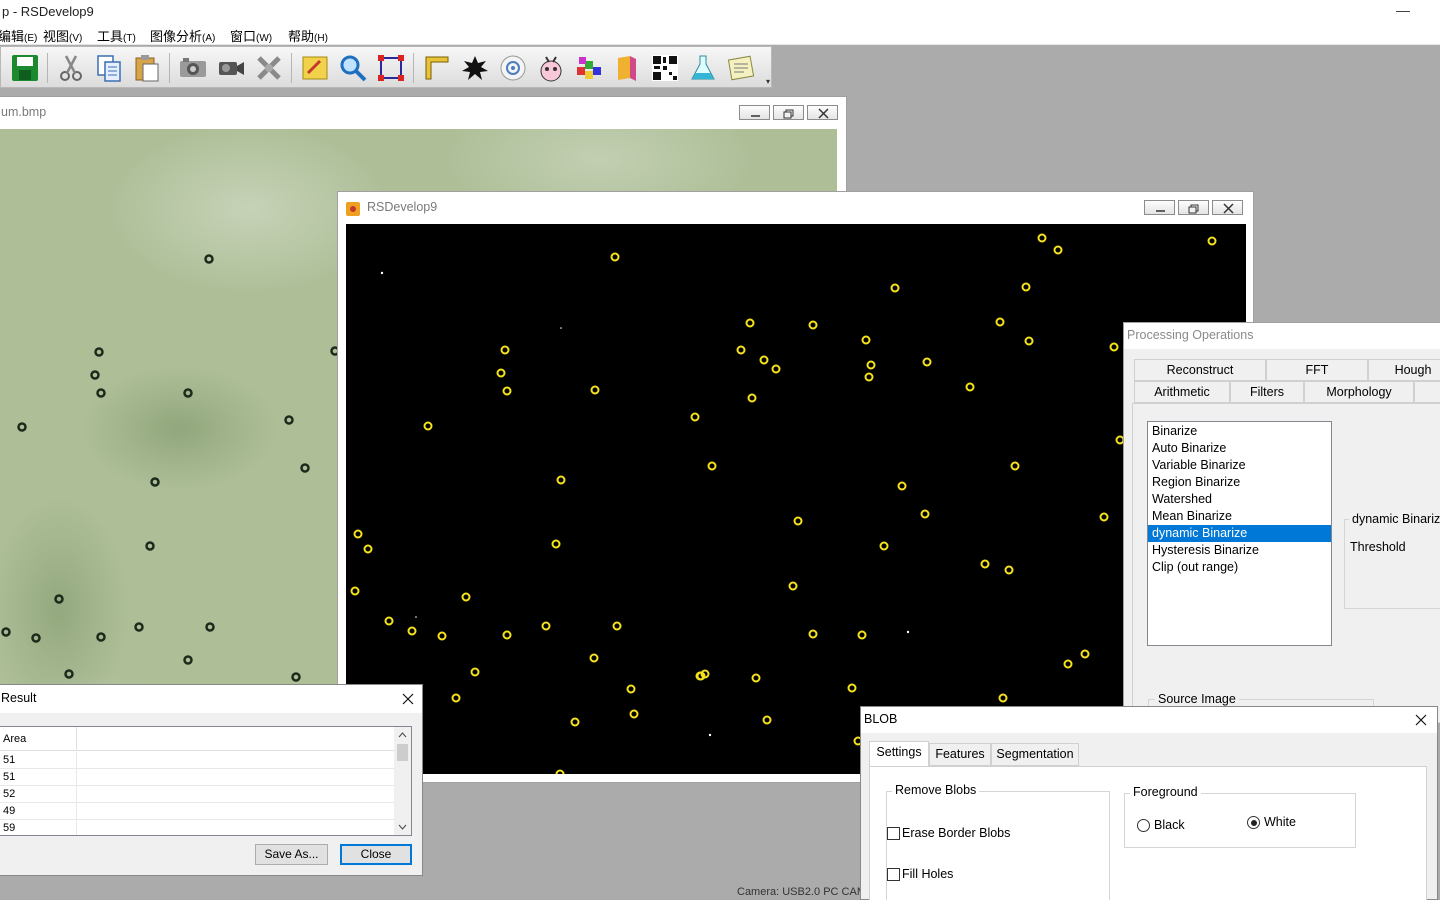  What do you see at coordinates (1317, 370) in the screenshot?
I see `tab-fft: FFT` at bounding box center [1317, 370].